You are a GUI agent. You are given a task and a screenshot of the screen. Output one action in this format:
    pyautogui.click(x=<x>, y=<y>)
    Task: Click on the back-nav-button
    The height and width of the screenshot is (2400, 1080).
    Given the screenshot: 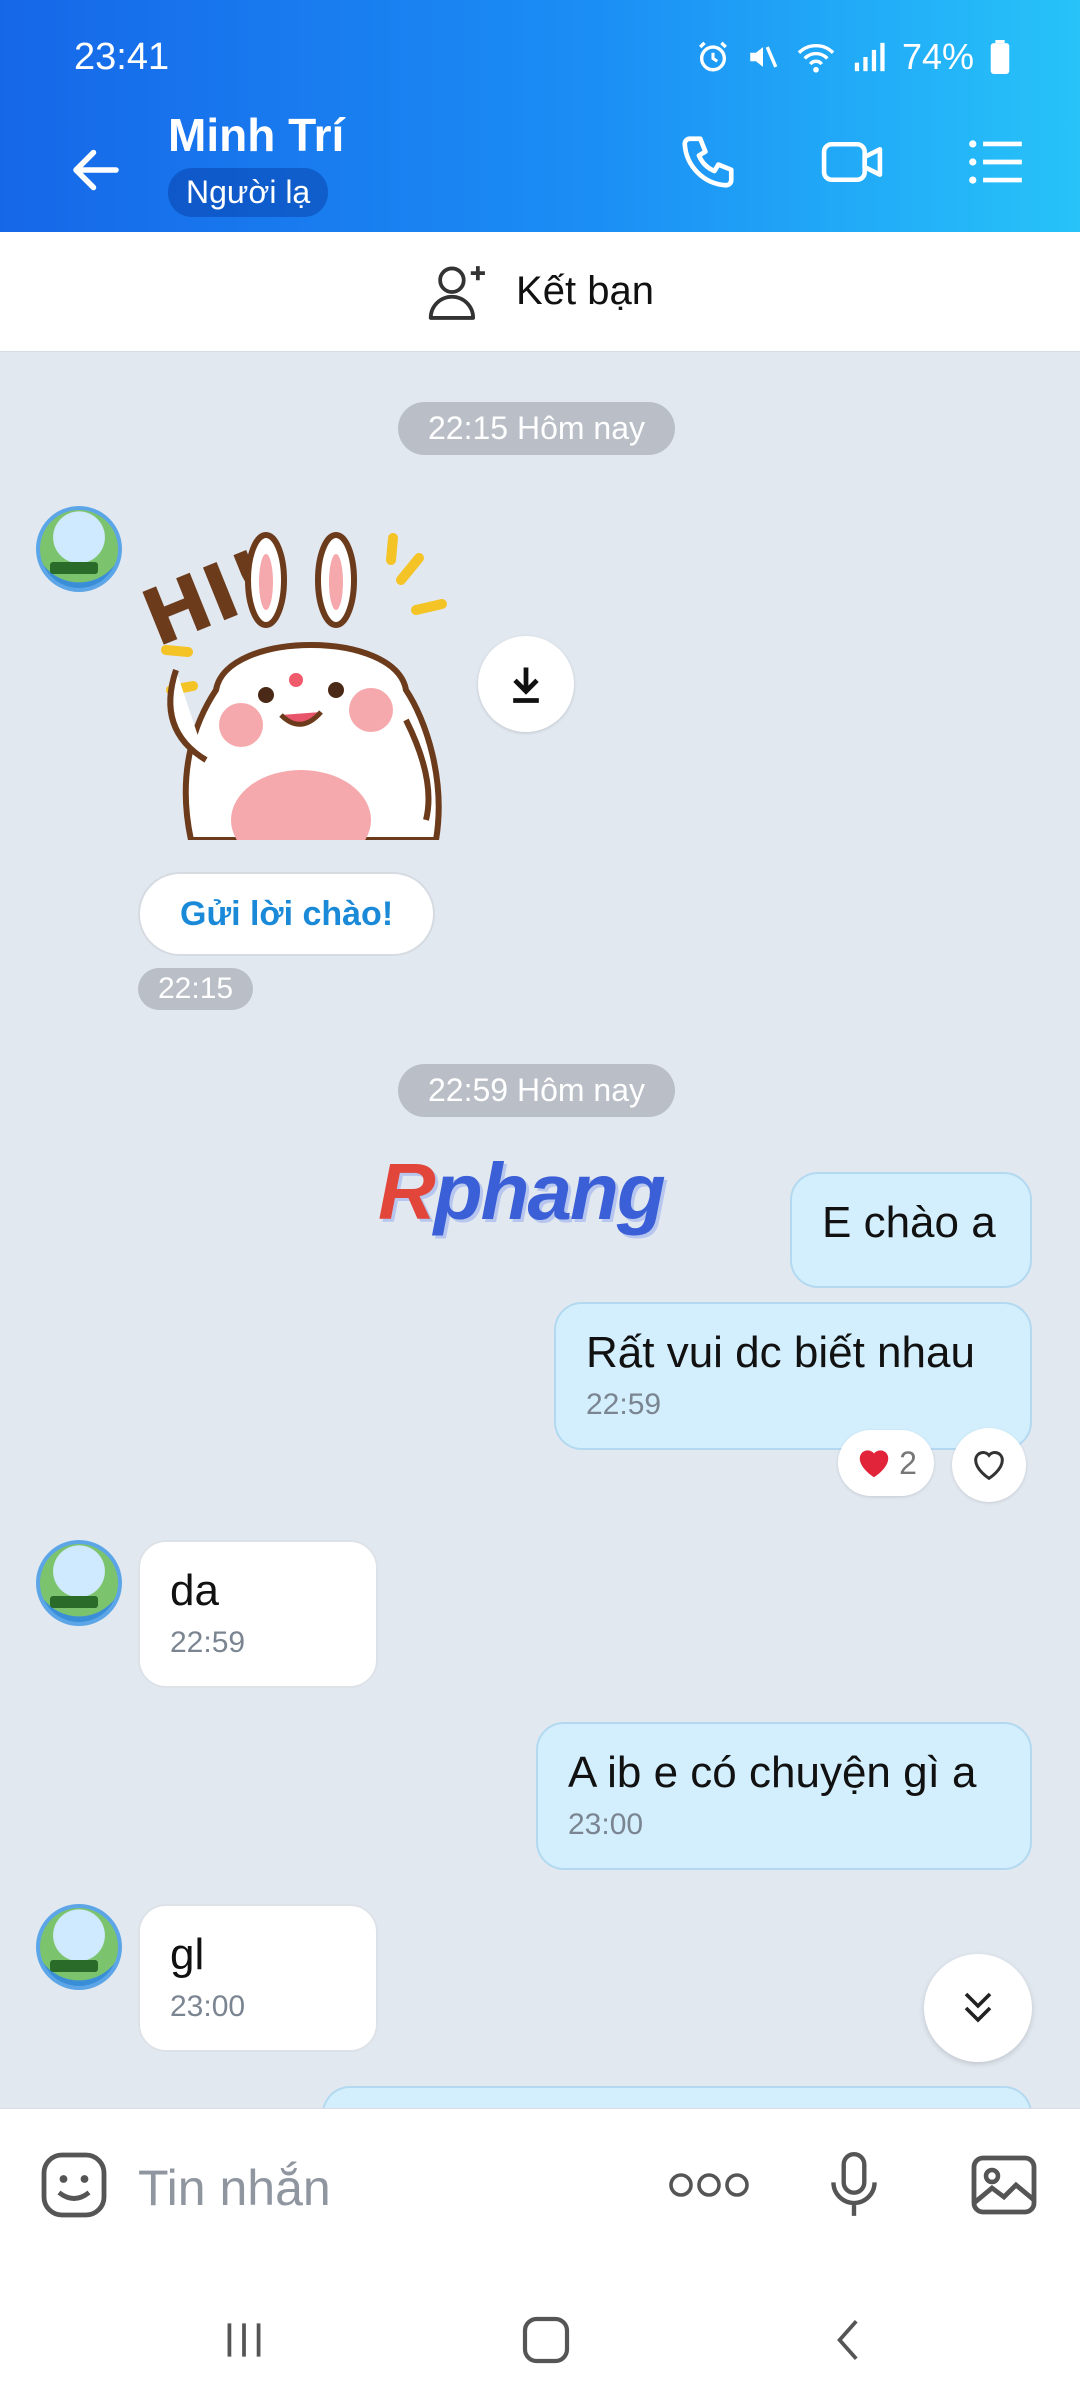 What is the action you would take?
    pyautogui.click(x=850, y=2340)
    